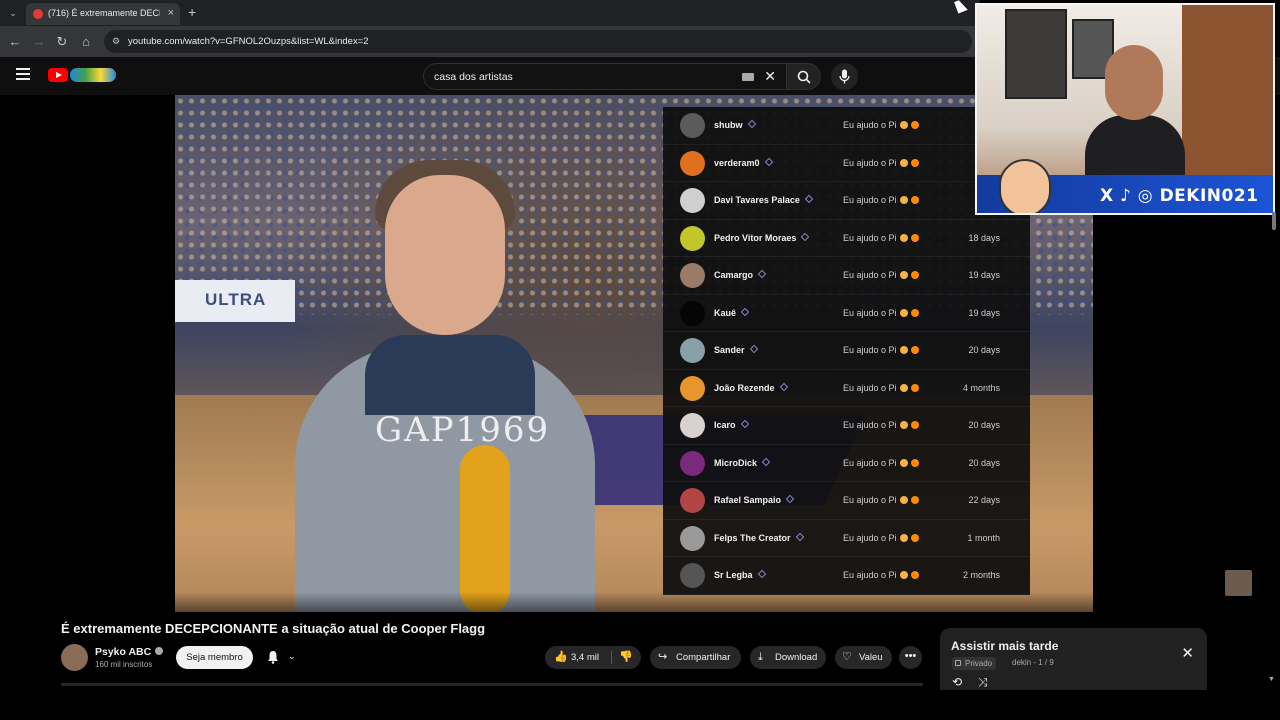  I want to click on keyboard-icon, so click(748, 77).